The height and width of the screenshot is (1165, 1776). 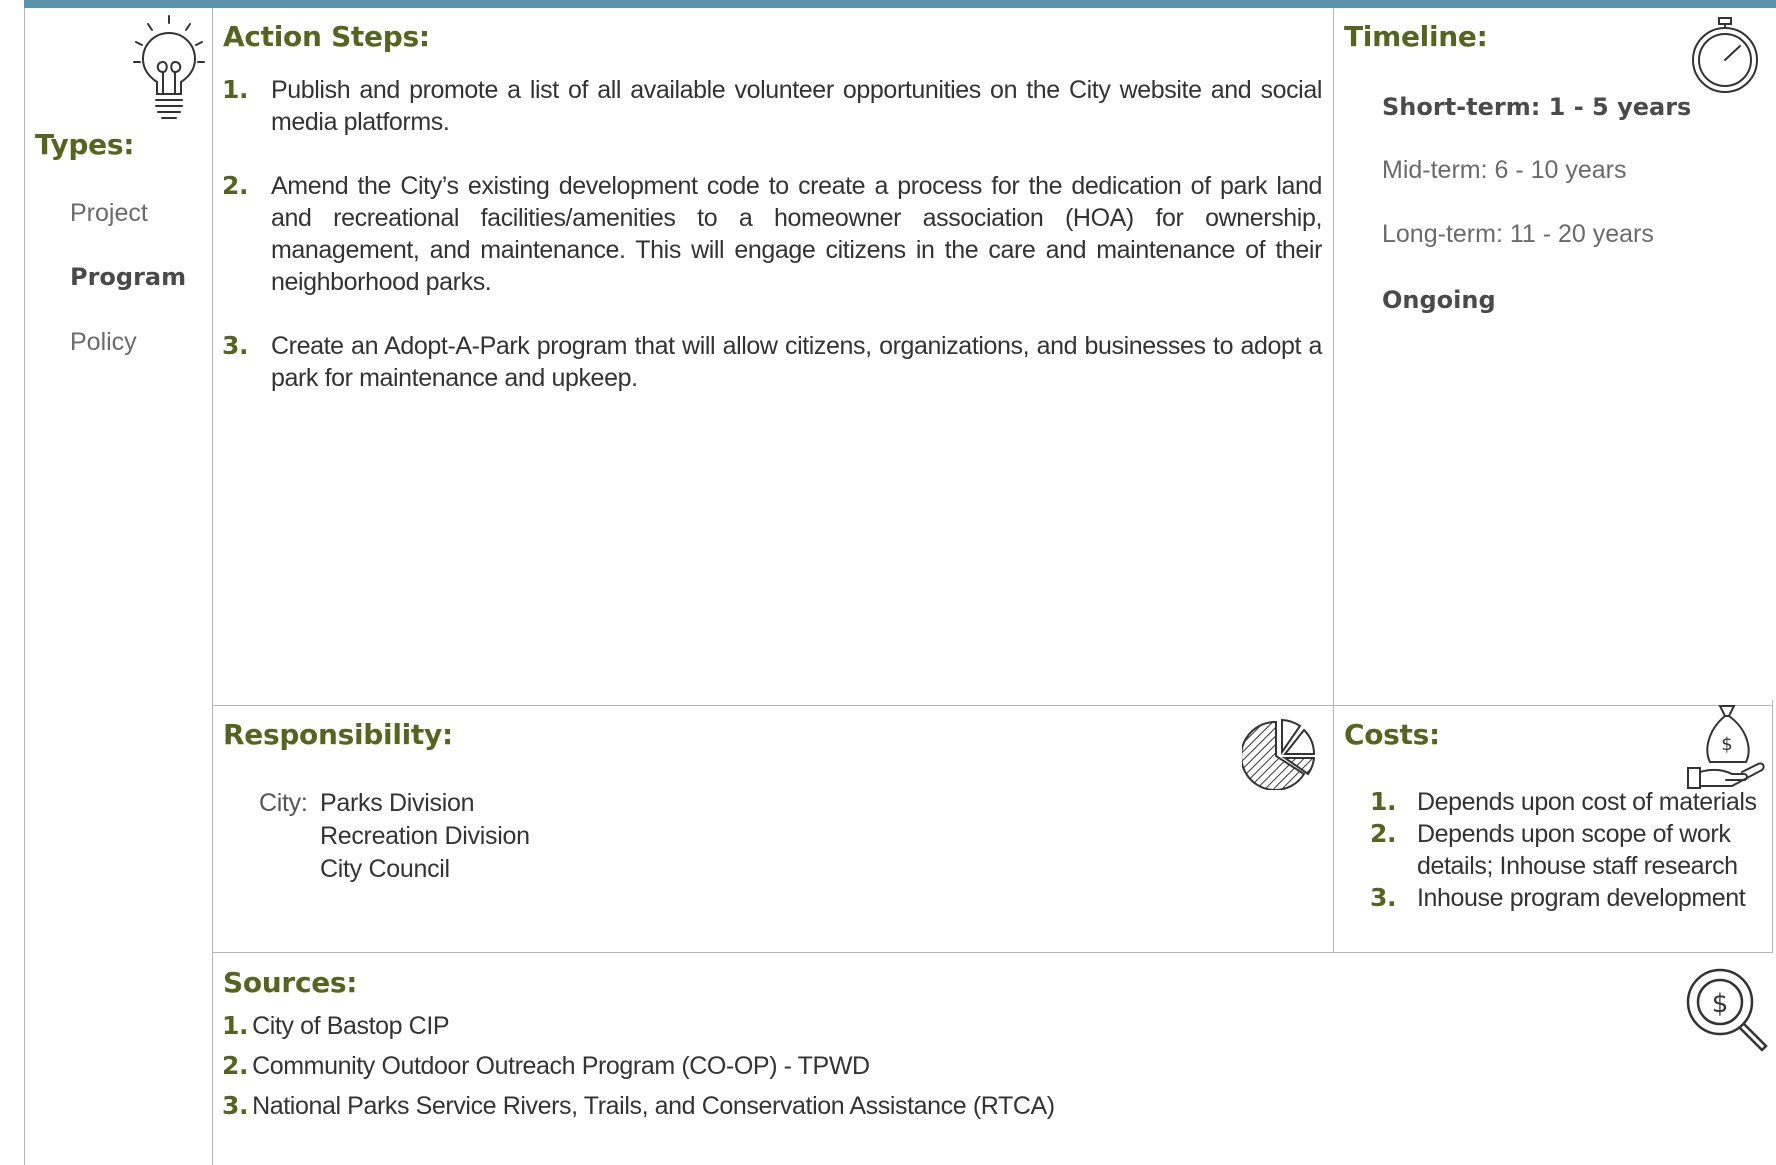 What do you see at coordinates (338, 734) in the screenshot?
I see `responsibility-heading: Responsibility:` at bounding box center [338, 734].